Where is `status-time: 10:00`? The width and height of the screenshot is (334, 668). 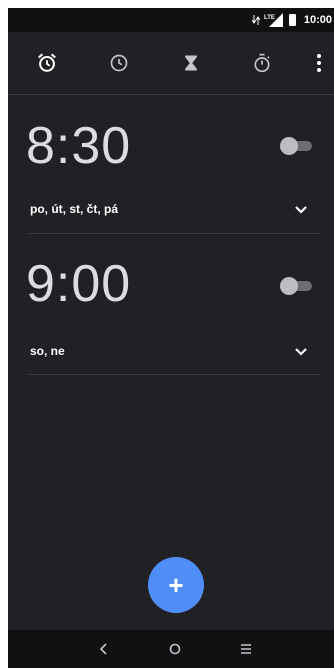
status-time: 10:00 is located at coordinates (317, 20).